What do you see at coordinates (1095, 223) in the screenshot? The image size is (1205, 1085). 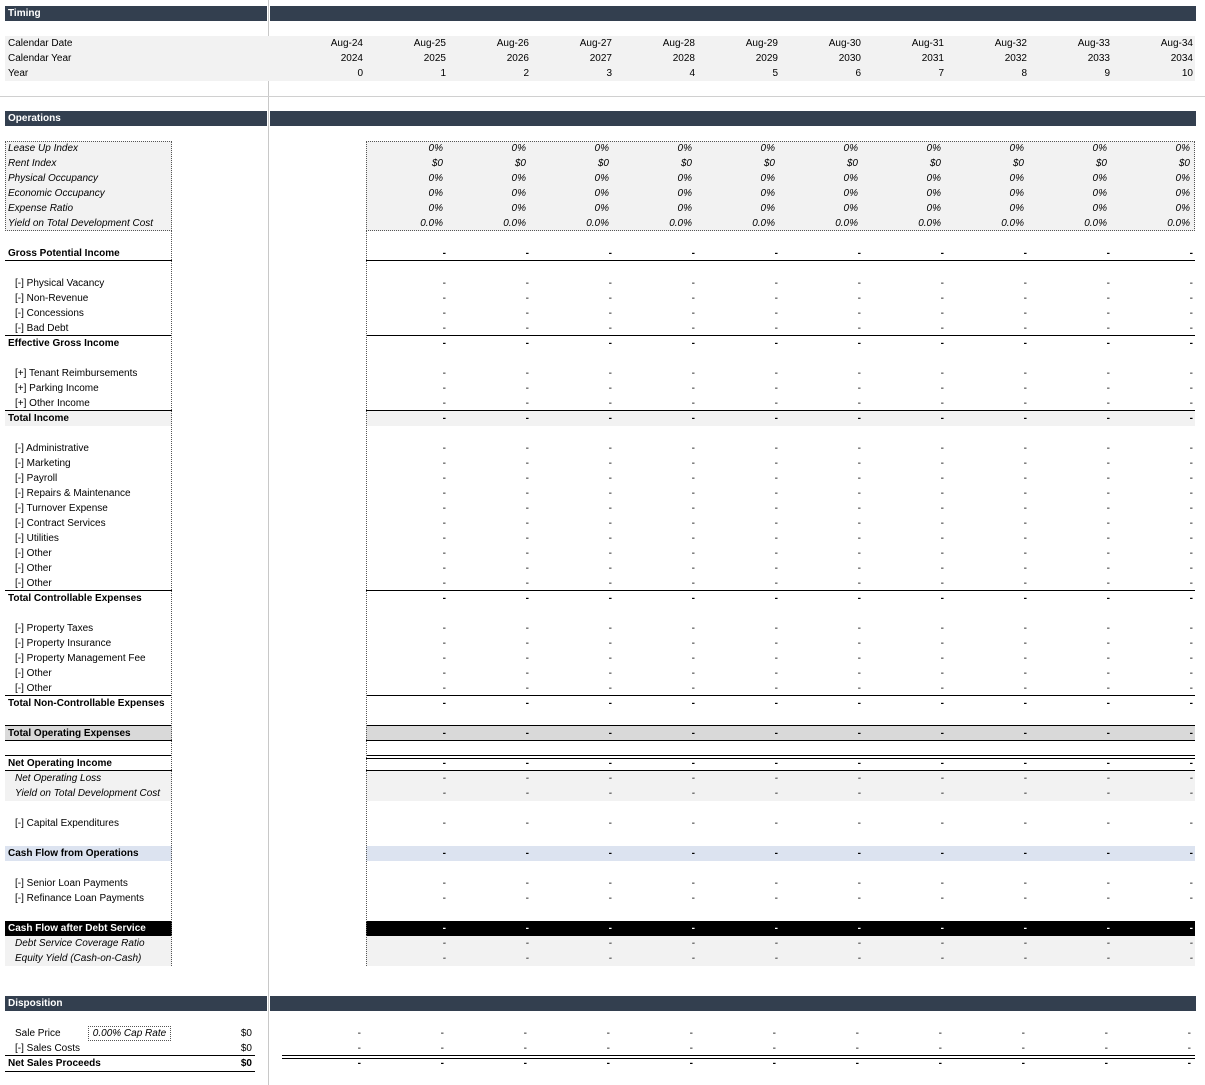 I see `index-cell: 0.0%` at bounding box center [1095, 223].